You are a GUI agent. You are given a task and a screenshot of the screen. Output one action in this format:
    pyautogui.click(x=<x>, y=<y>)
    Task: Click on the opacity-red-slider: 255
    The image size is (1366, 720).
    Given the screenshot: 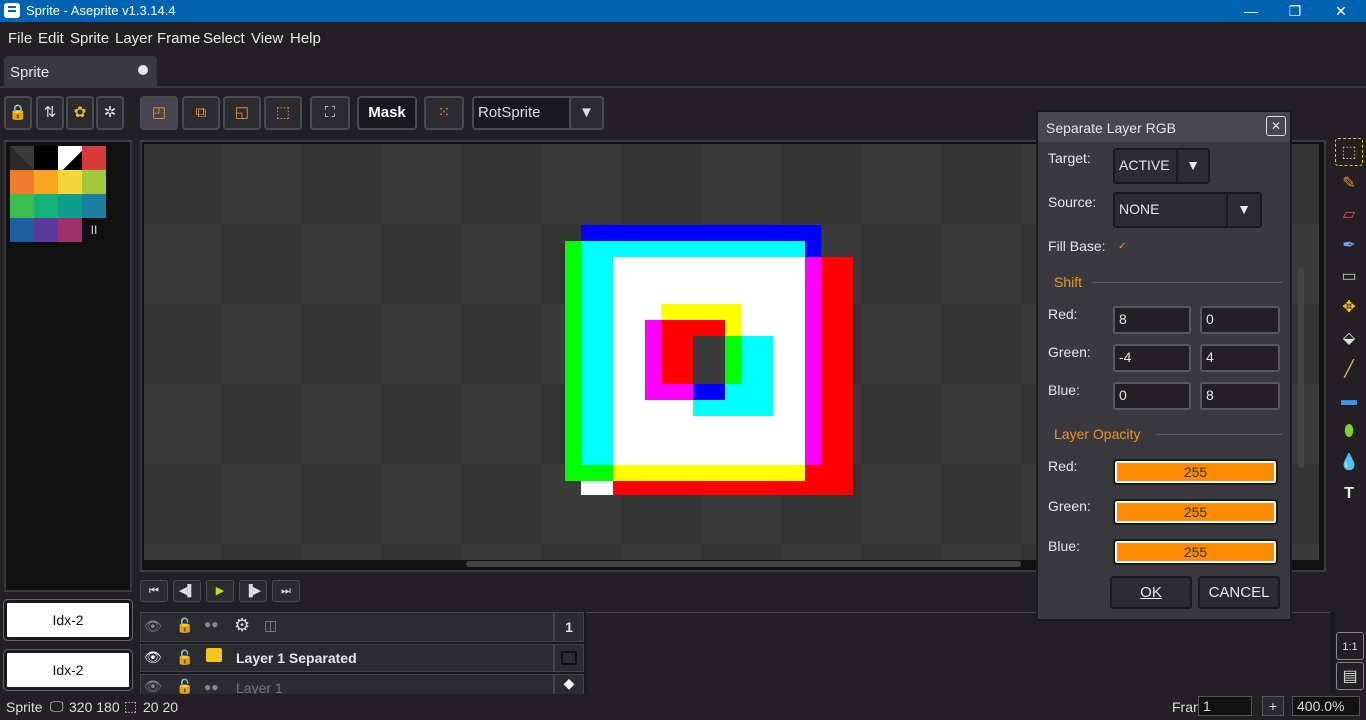 What is the action you would take?
    pyautogui.click(x=1195, y=472)
    